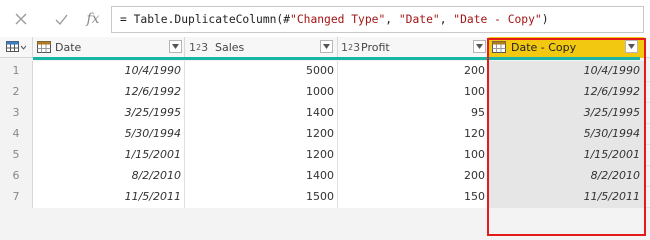  Describe the element at coordinates (261, 197) in the screenshot. I see `table-cell-sales: 1500` at that location.